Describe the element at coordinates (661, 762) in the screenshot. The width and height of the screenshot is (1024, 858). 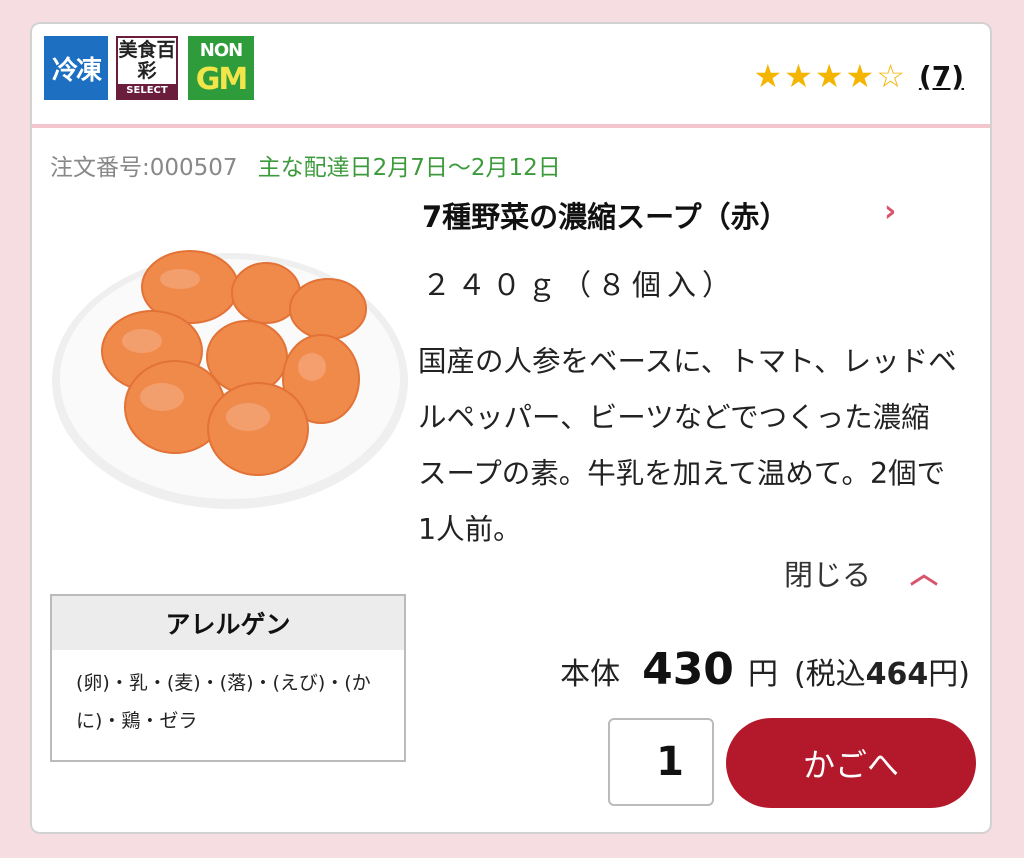
I see `quantity-input: 1` at that location.